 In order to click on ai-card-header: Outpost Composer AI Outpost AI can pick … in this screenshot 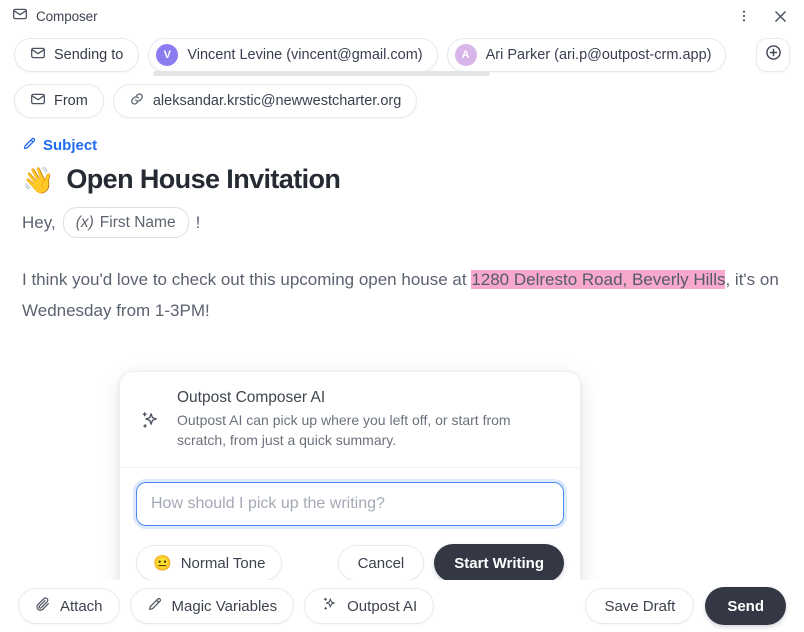, I will do `click(350, 420)`.